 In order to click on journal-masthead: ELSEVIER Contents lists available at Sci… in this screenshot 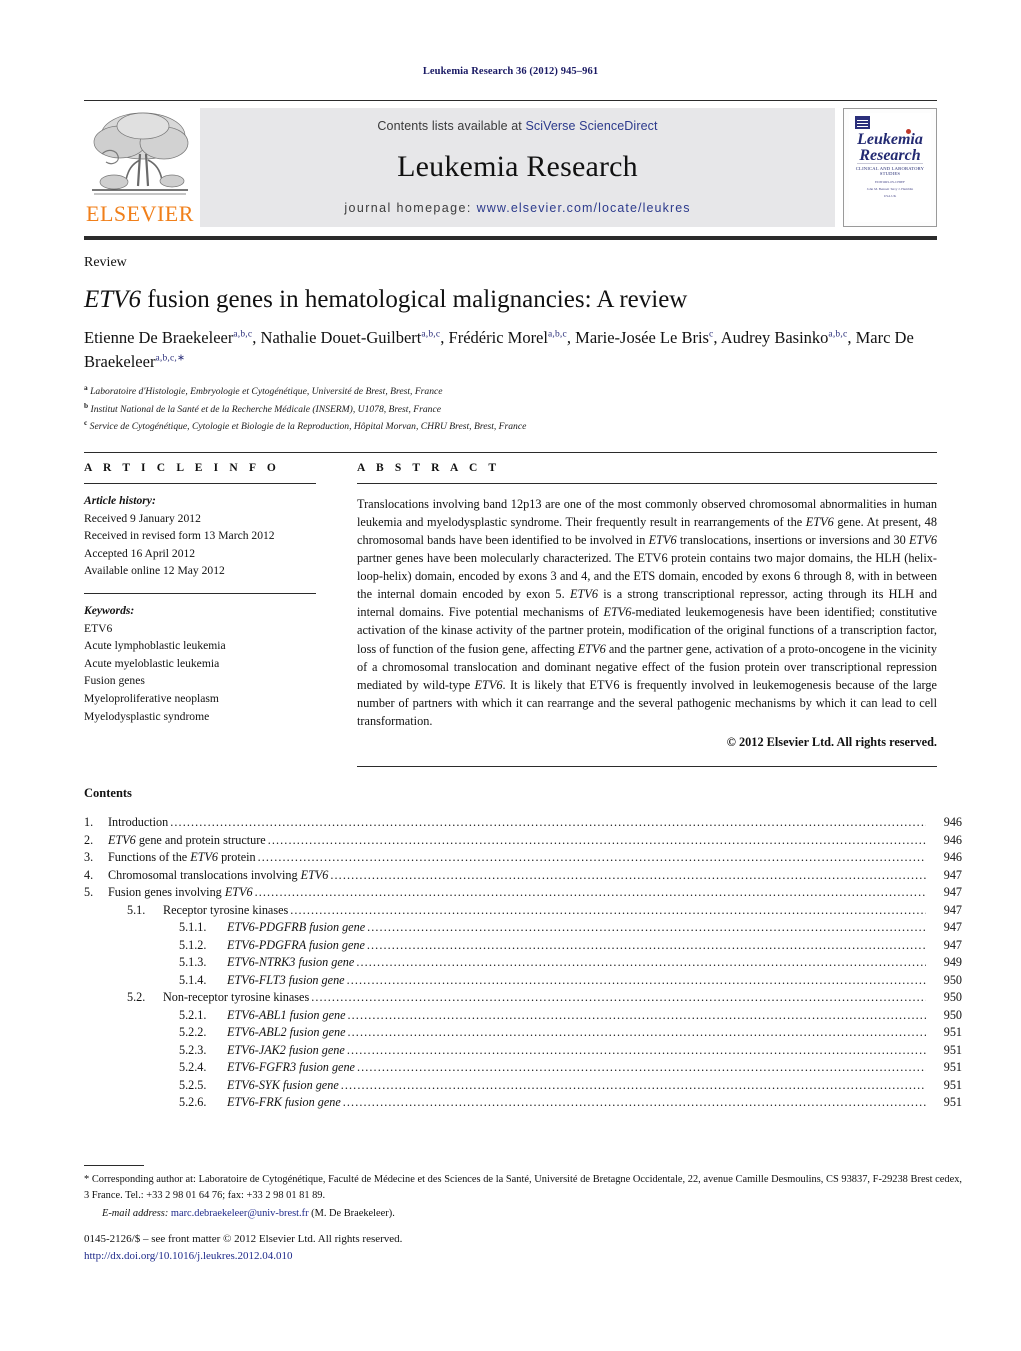, I will do `click(510, 167)`.